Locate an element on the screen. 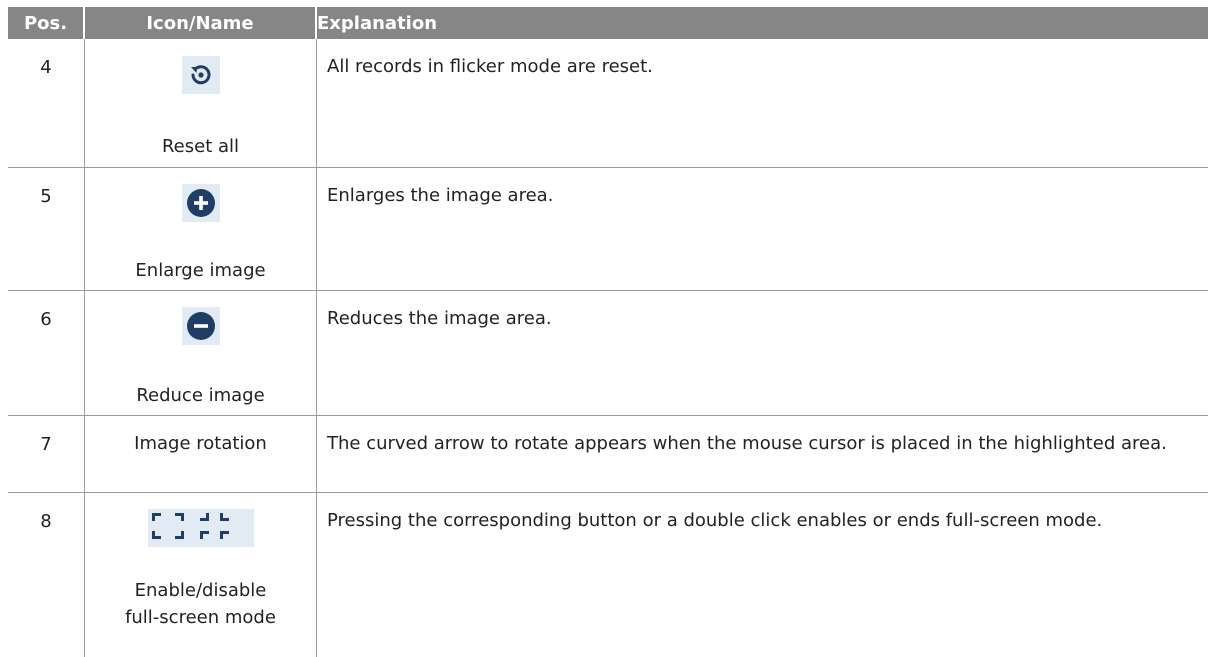  row-name: Reduce image is located at coordinates (200, 395).